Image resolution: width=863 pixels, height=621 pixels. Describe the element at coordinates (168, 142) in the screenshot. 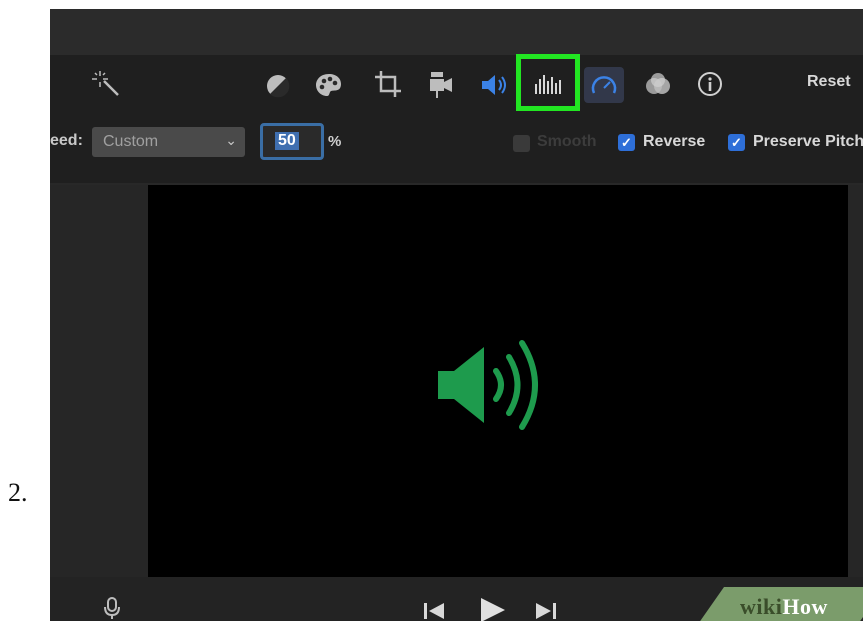

I see `speed-select: Custom ⌄` at that location.